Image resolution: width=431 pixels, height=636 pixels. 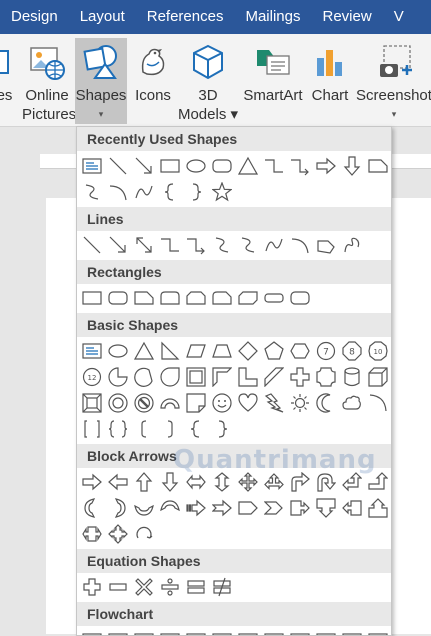 I want to click on shape-lra-icon, so click(x=196, y=482).